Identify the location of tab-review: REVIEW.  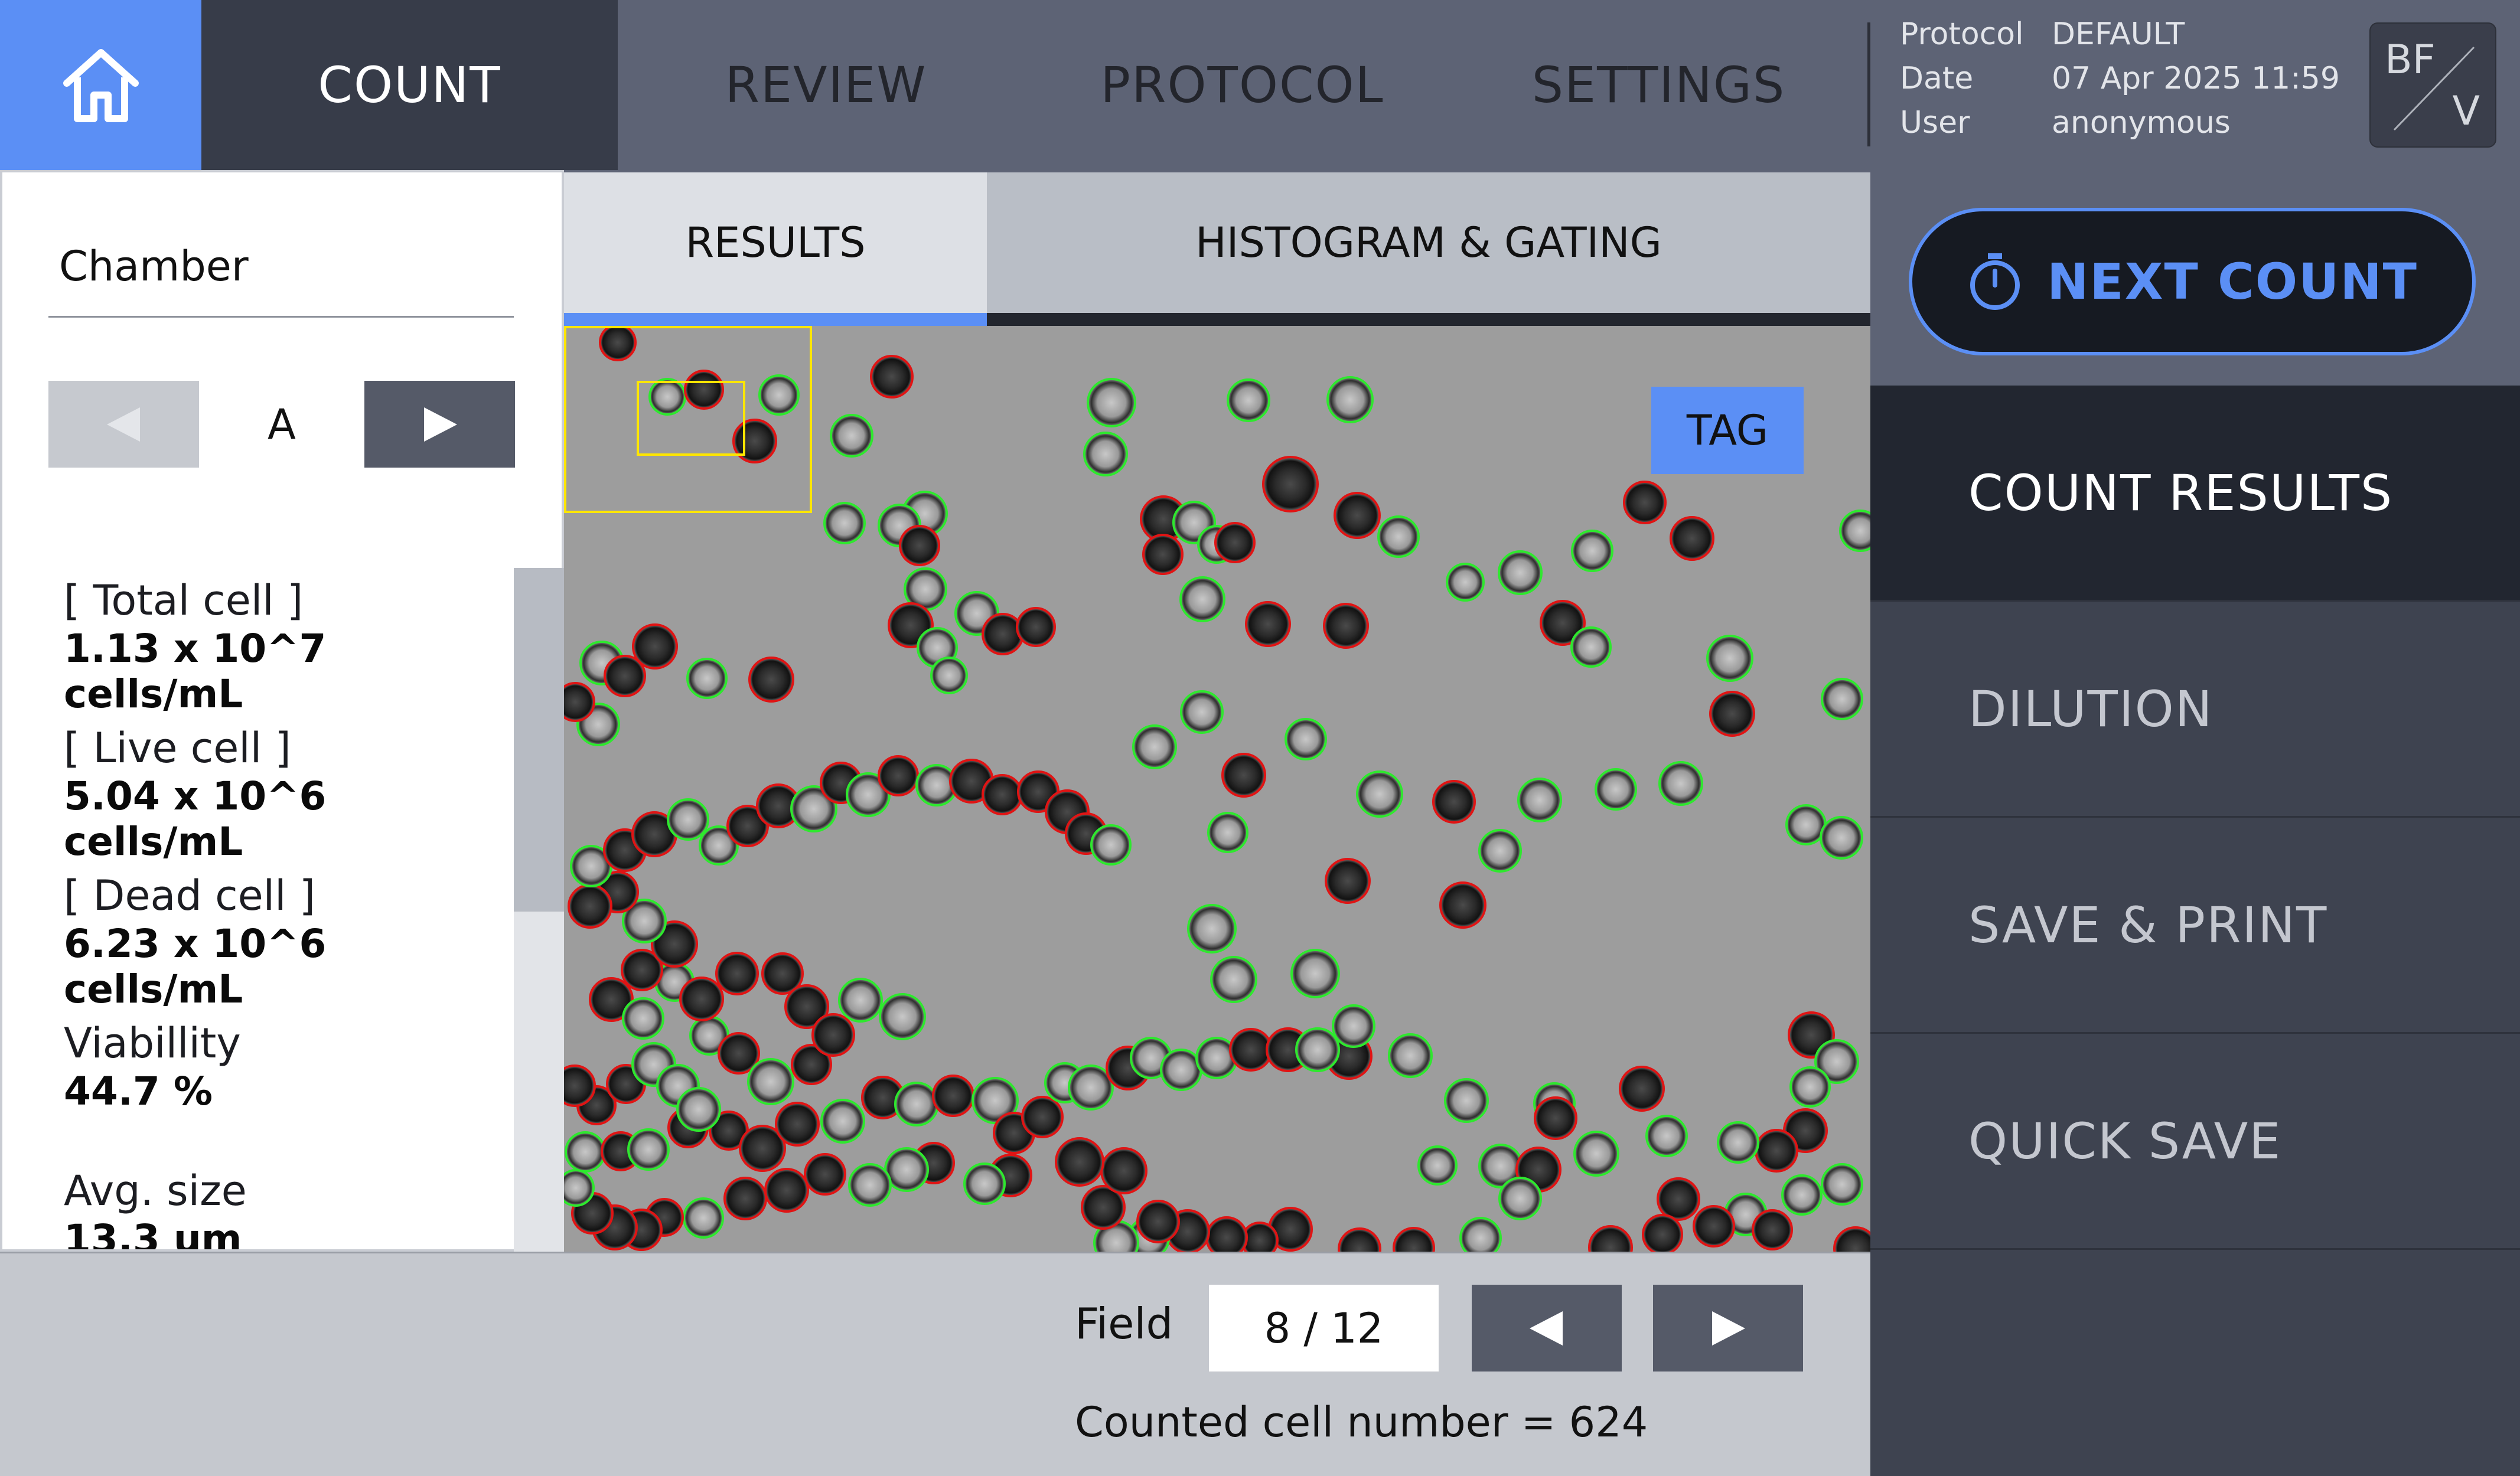
(826, 85).